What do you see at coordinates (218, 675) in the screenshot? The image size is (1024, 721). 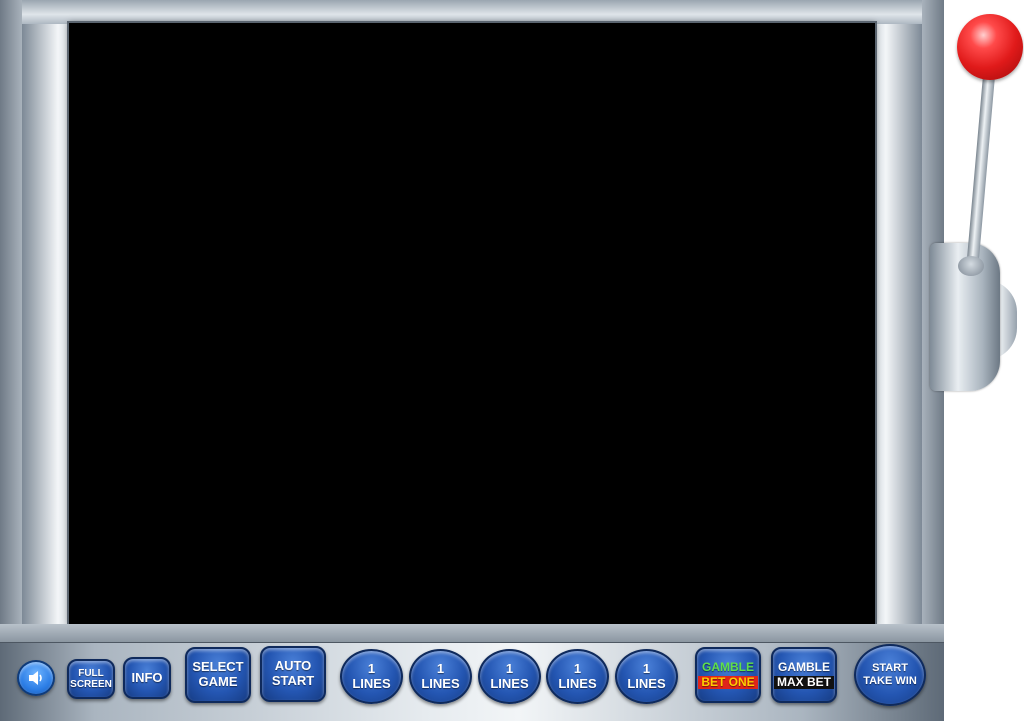 I see `select-game-button: SELECT GAME` at bounding box center [218, 675].